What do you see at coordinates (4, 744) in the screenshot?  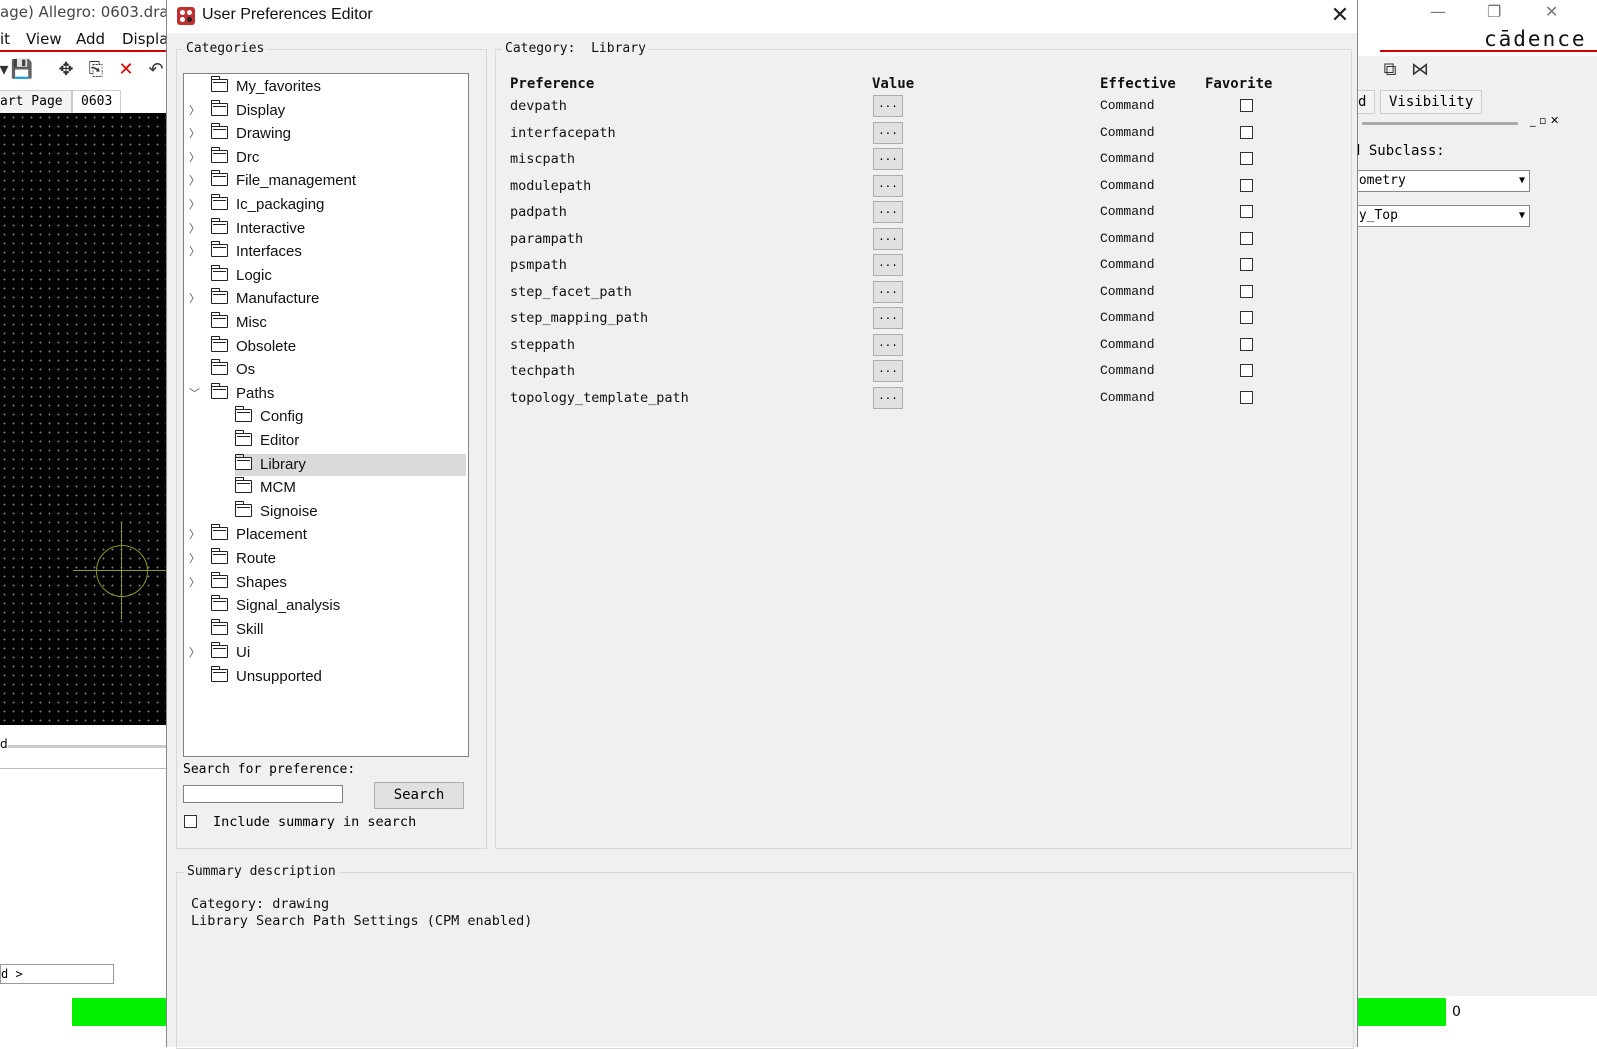 I see `scroll-label: d` at bounding box center [4, 744].